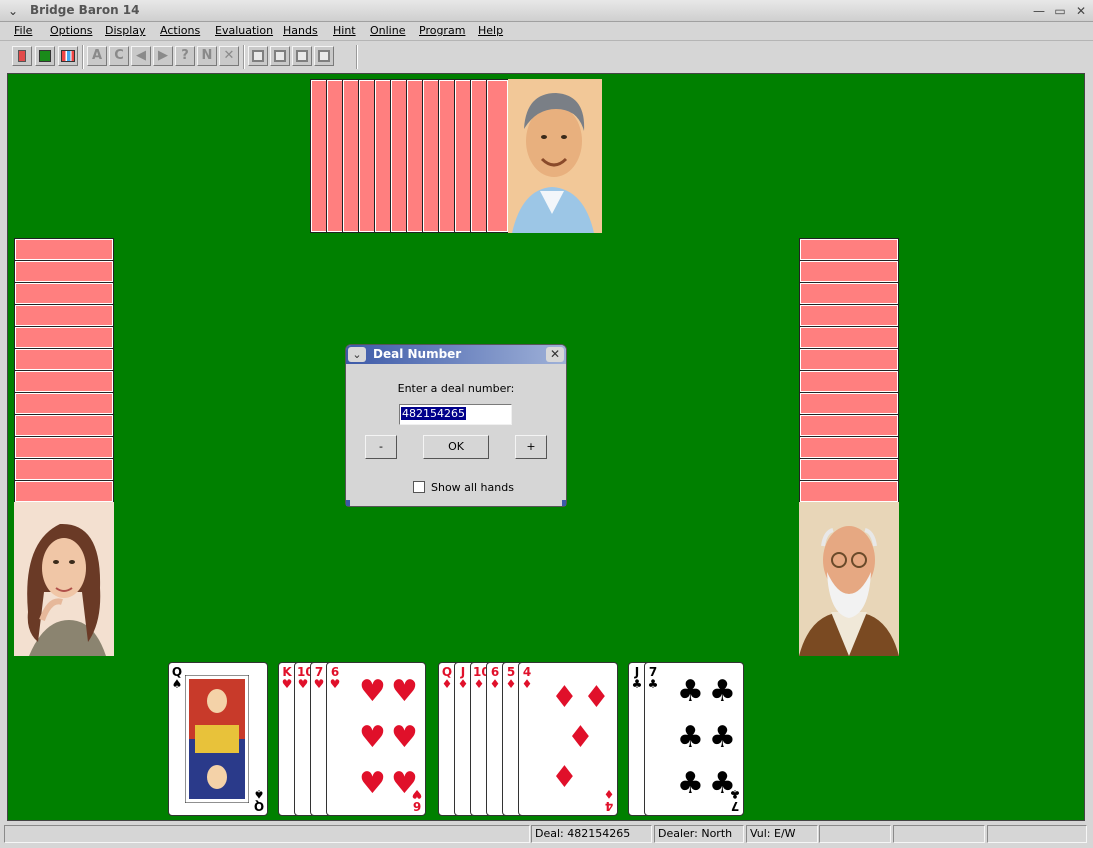  What do you see at coordinates (85, 10) in the screenshot?
I see `window-title: Bridge Baron 14` at bounding box center [85, 10].